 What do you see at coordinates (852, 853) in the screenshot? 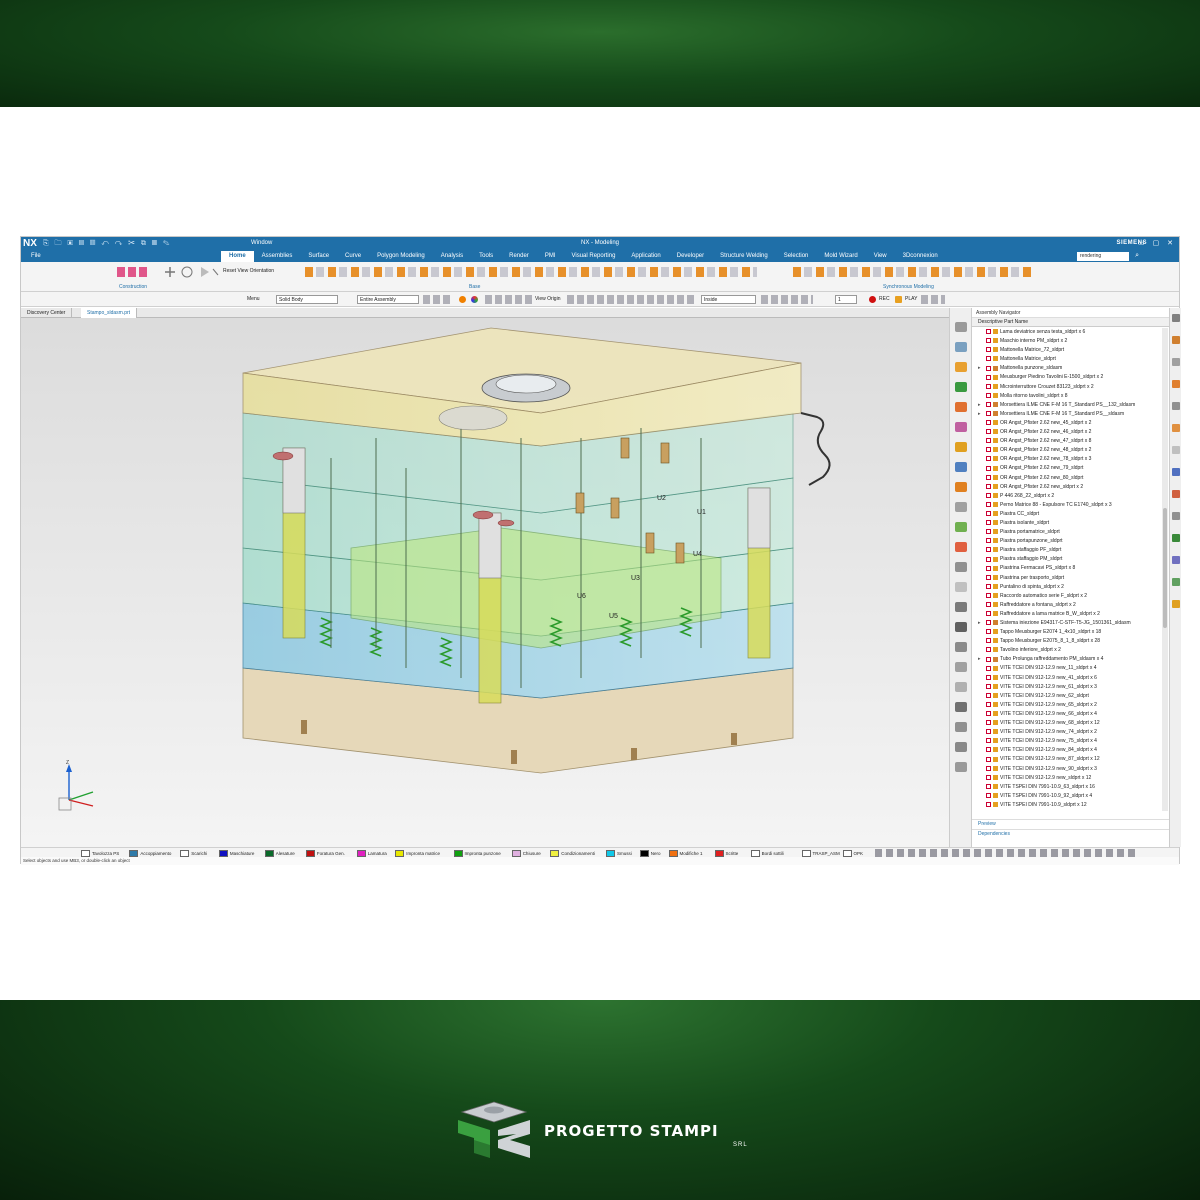
I see `layer-item: OPK` at bounding box center [852, 853].